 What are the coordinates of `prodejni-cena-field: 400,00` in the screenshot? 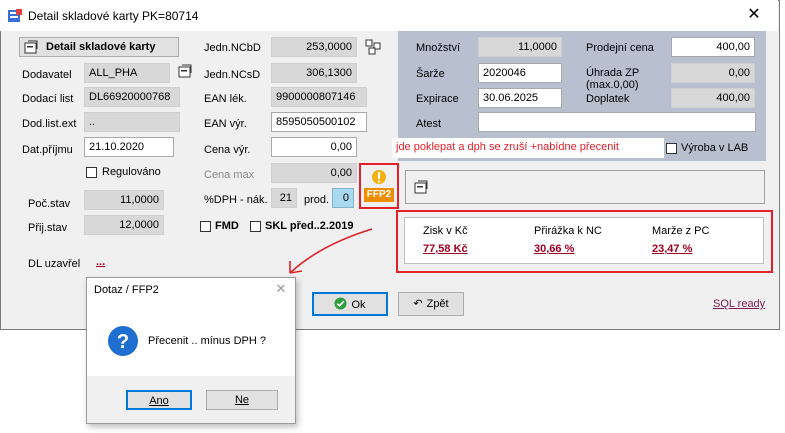 It's located at (713, 47).